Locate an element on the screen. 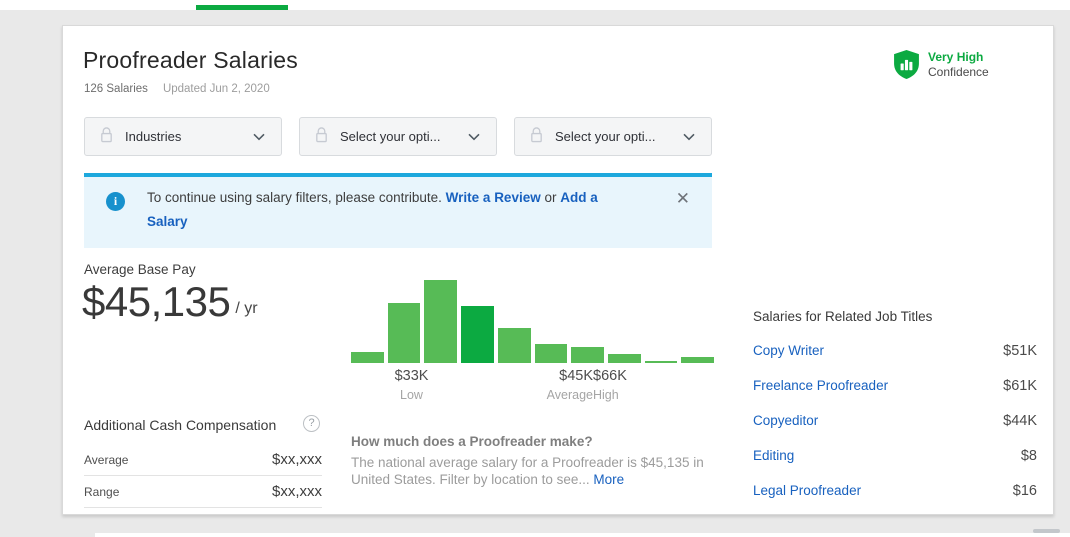 The width and height of the screenshot is (1070, 537). related-job-link: Copy Writer is located at coordinates (788, 350).